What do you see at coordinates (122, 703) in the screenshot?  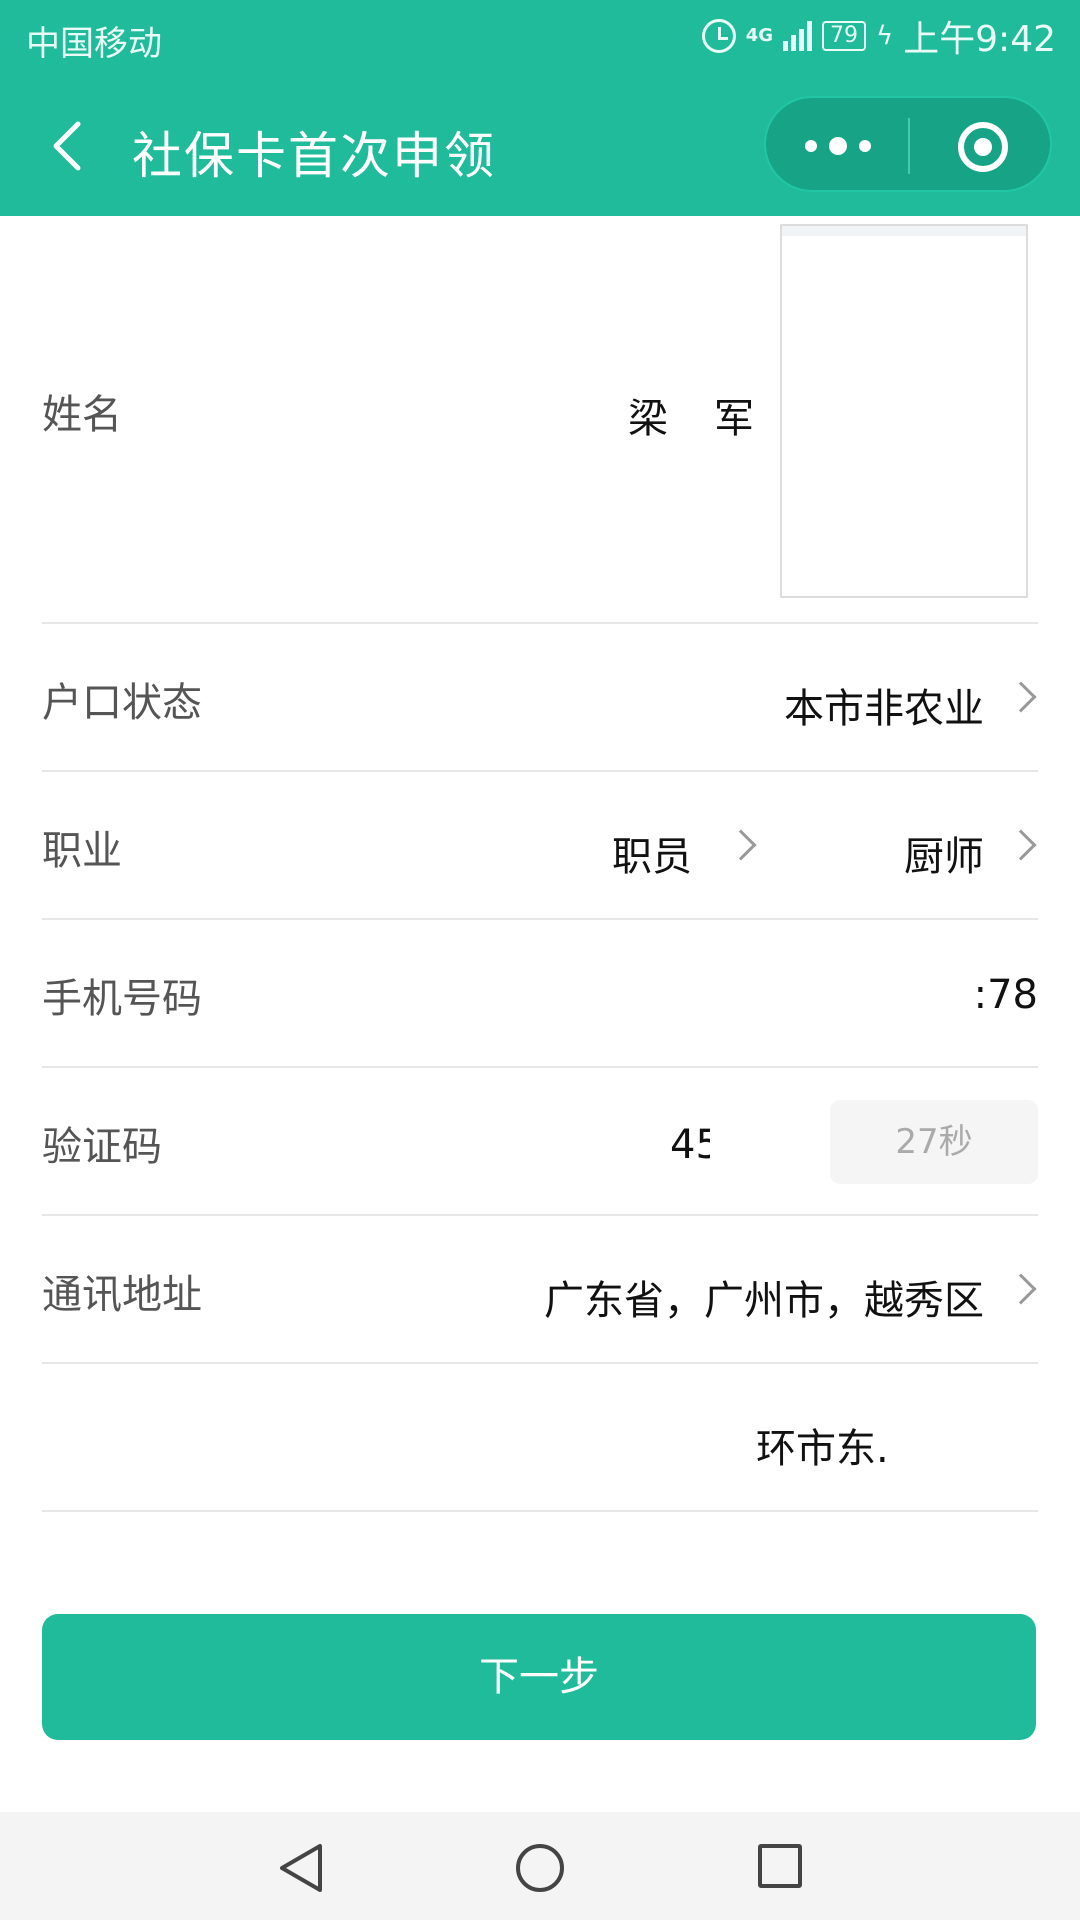 I see `hukou-label: 户口状态` at bounding box center [122, 703].